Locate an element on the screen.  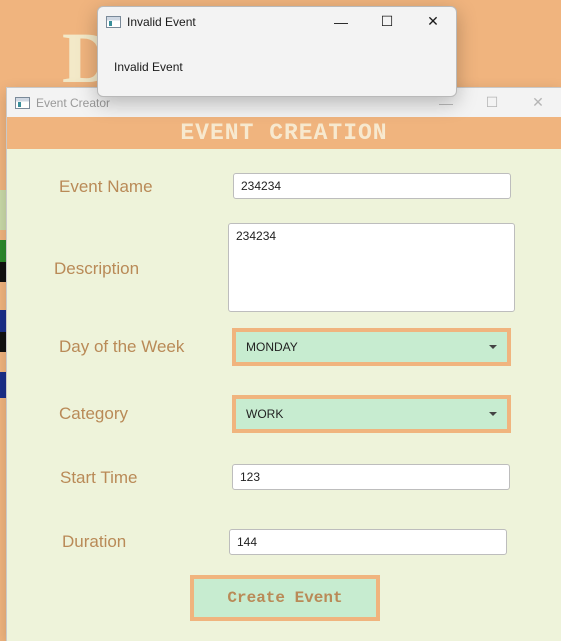
start-time-label: Start Time is located at coordinates (99, 477).